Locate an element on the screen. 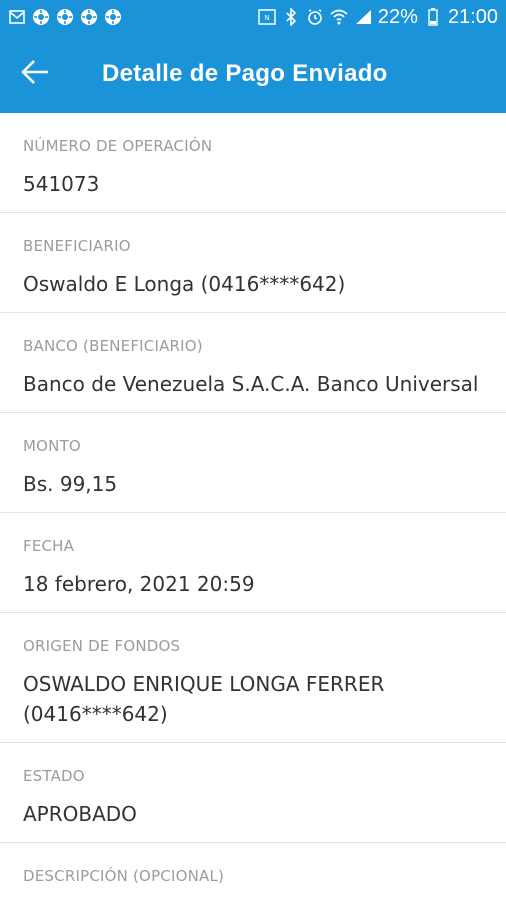 Image resolution: width=506 pixels, height=920 pixels. back-button is located at coordinates (35, 73).